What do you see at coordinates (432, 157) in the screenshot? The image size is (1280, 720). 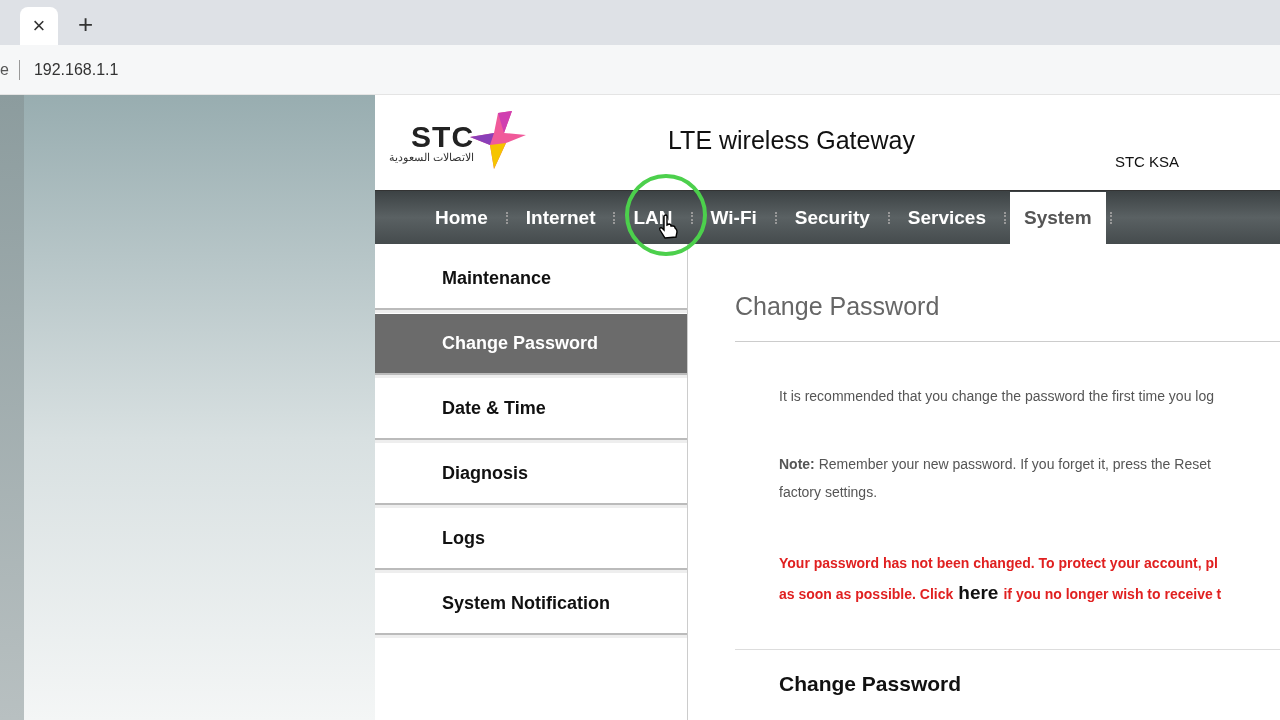 I see `logo-subtext: الاتصالات السعودية` at bounding box center [432, 157].